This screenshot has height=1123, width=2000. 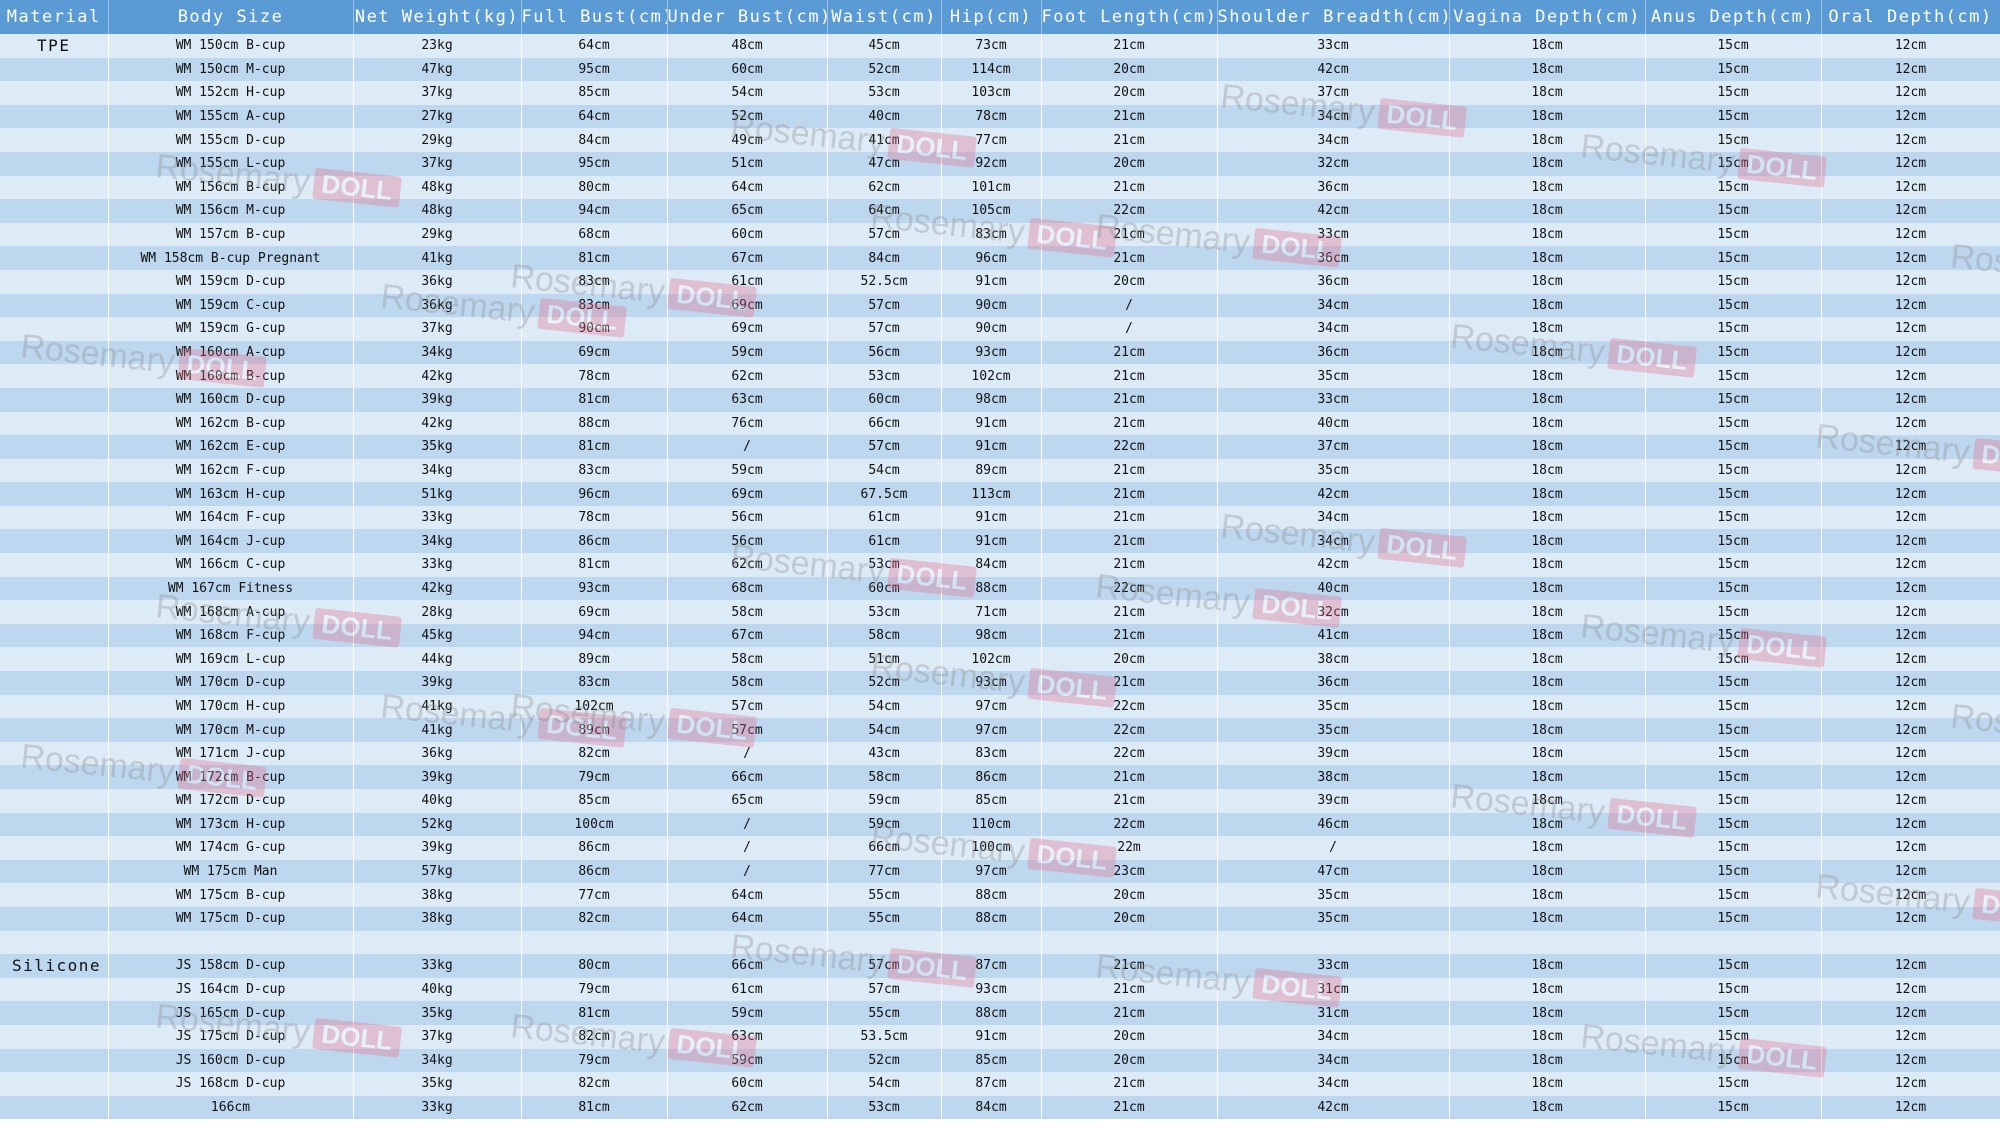 I want to click on cell-hip: 85cm, so click(x=991, y=1060).